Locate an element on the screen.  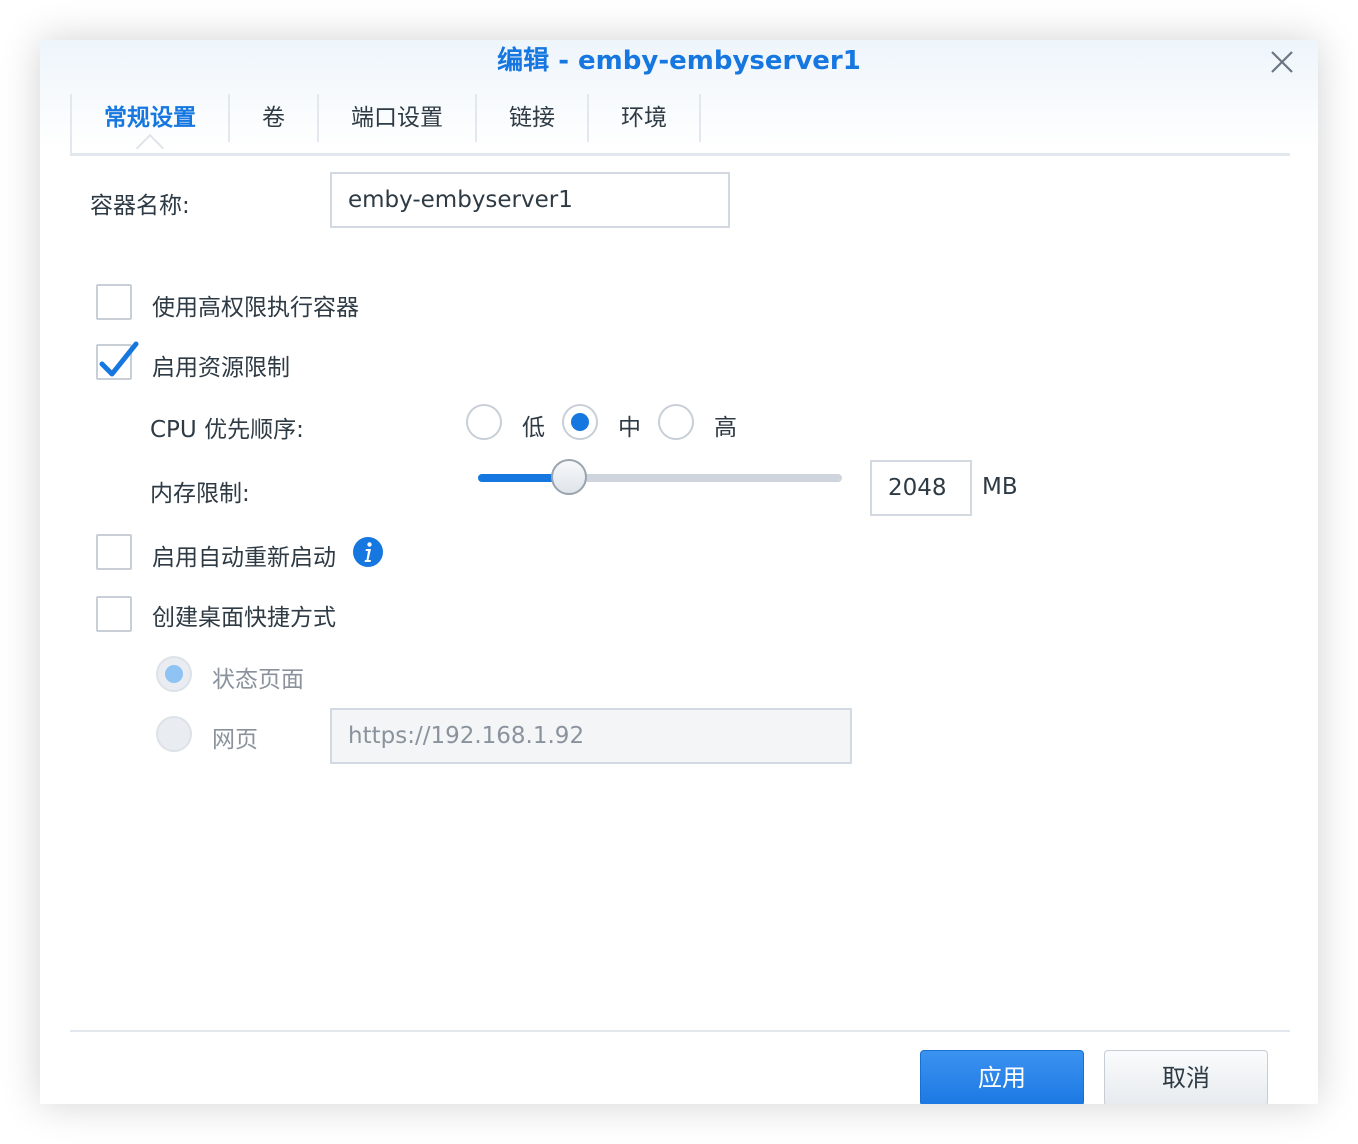
memory-unit-label: MB is located at coordinates (1000, 487).